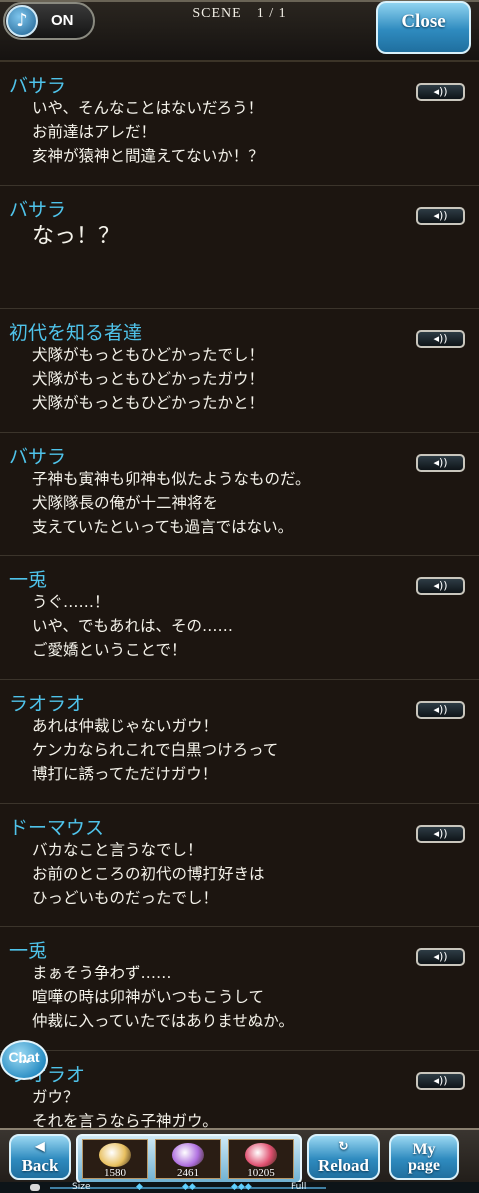 This screenshot has width=479, height=1193. Describe the element at coordinates (148, 403) in the screenshot. I see `dialogue-line: 犬隊がもっともひどかったかと！` at that location.